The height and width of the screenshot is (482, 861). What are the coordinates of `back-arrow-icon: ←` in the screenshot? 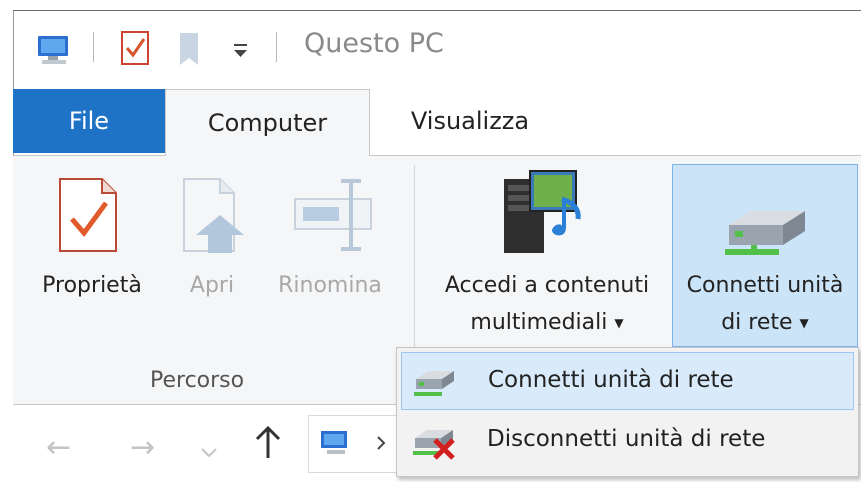 It's located at (58, 447).